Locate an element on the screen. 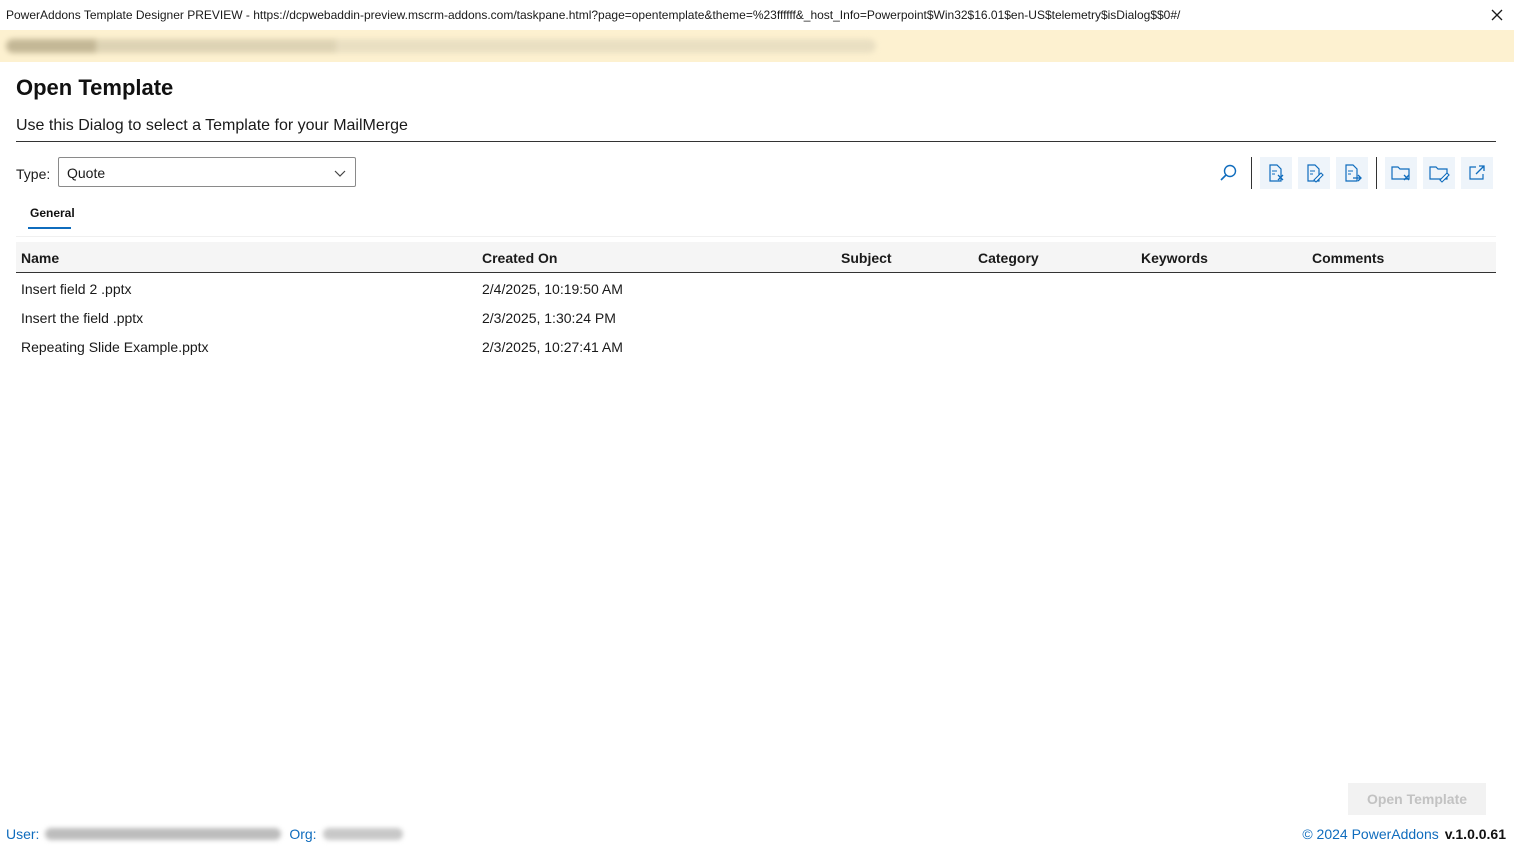 The image size is (1514, 855). type-dropdown-value: Quote is located at coordinates (86, 173).